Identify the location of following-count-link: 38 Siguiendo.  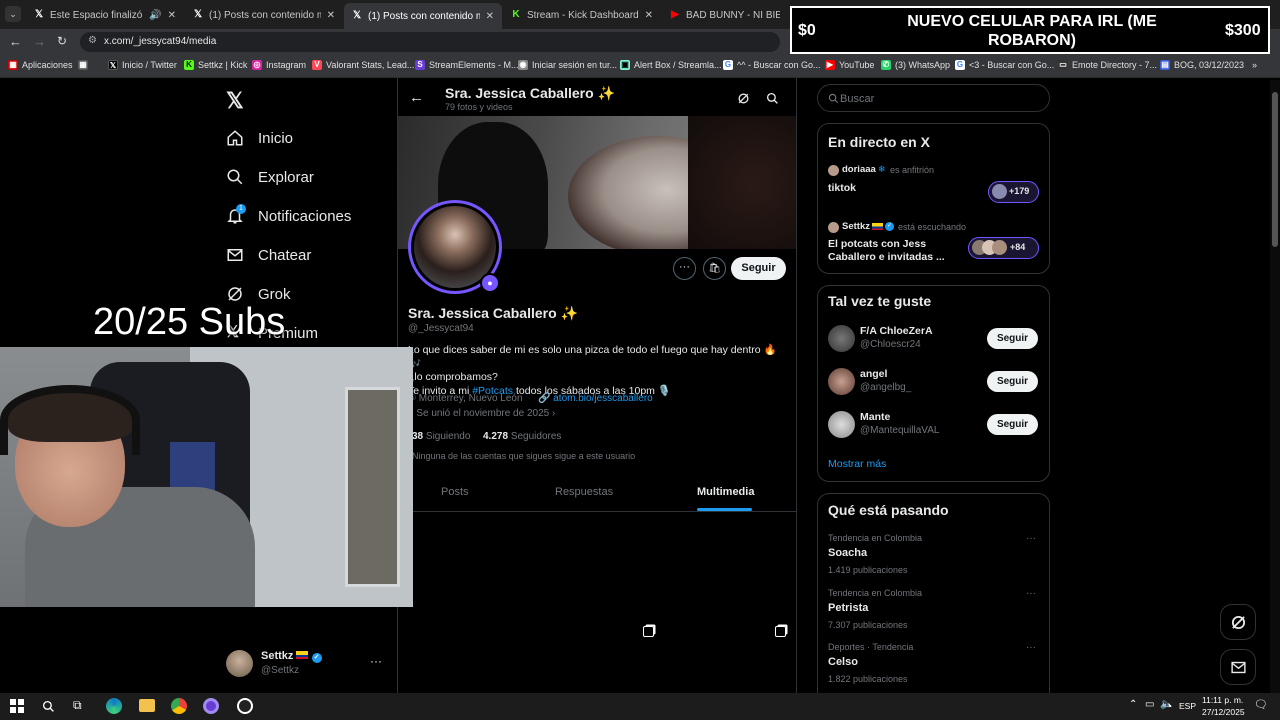
(441, 436).